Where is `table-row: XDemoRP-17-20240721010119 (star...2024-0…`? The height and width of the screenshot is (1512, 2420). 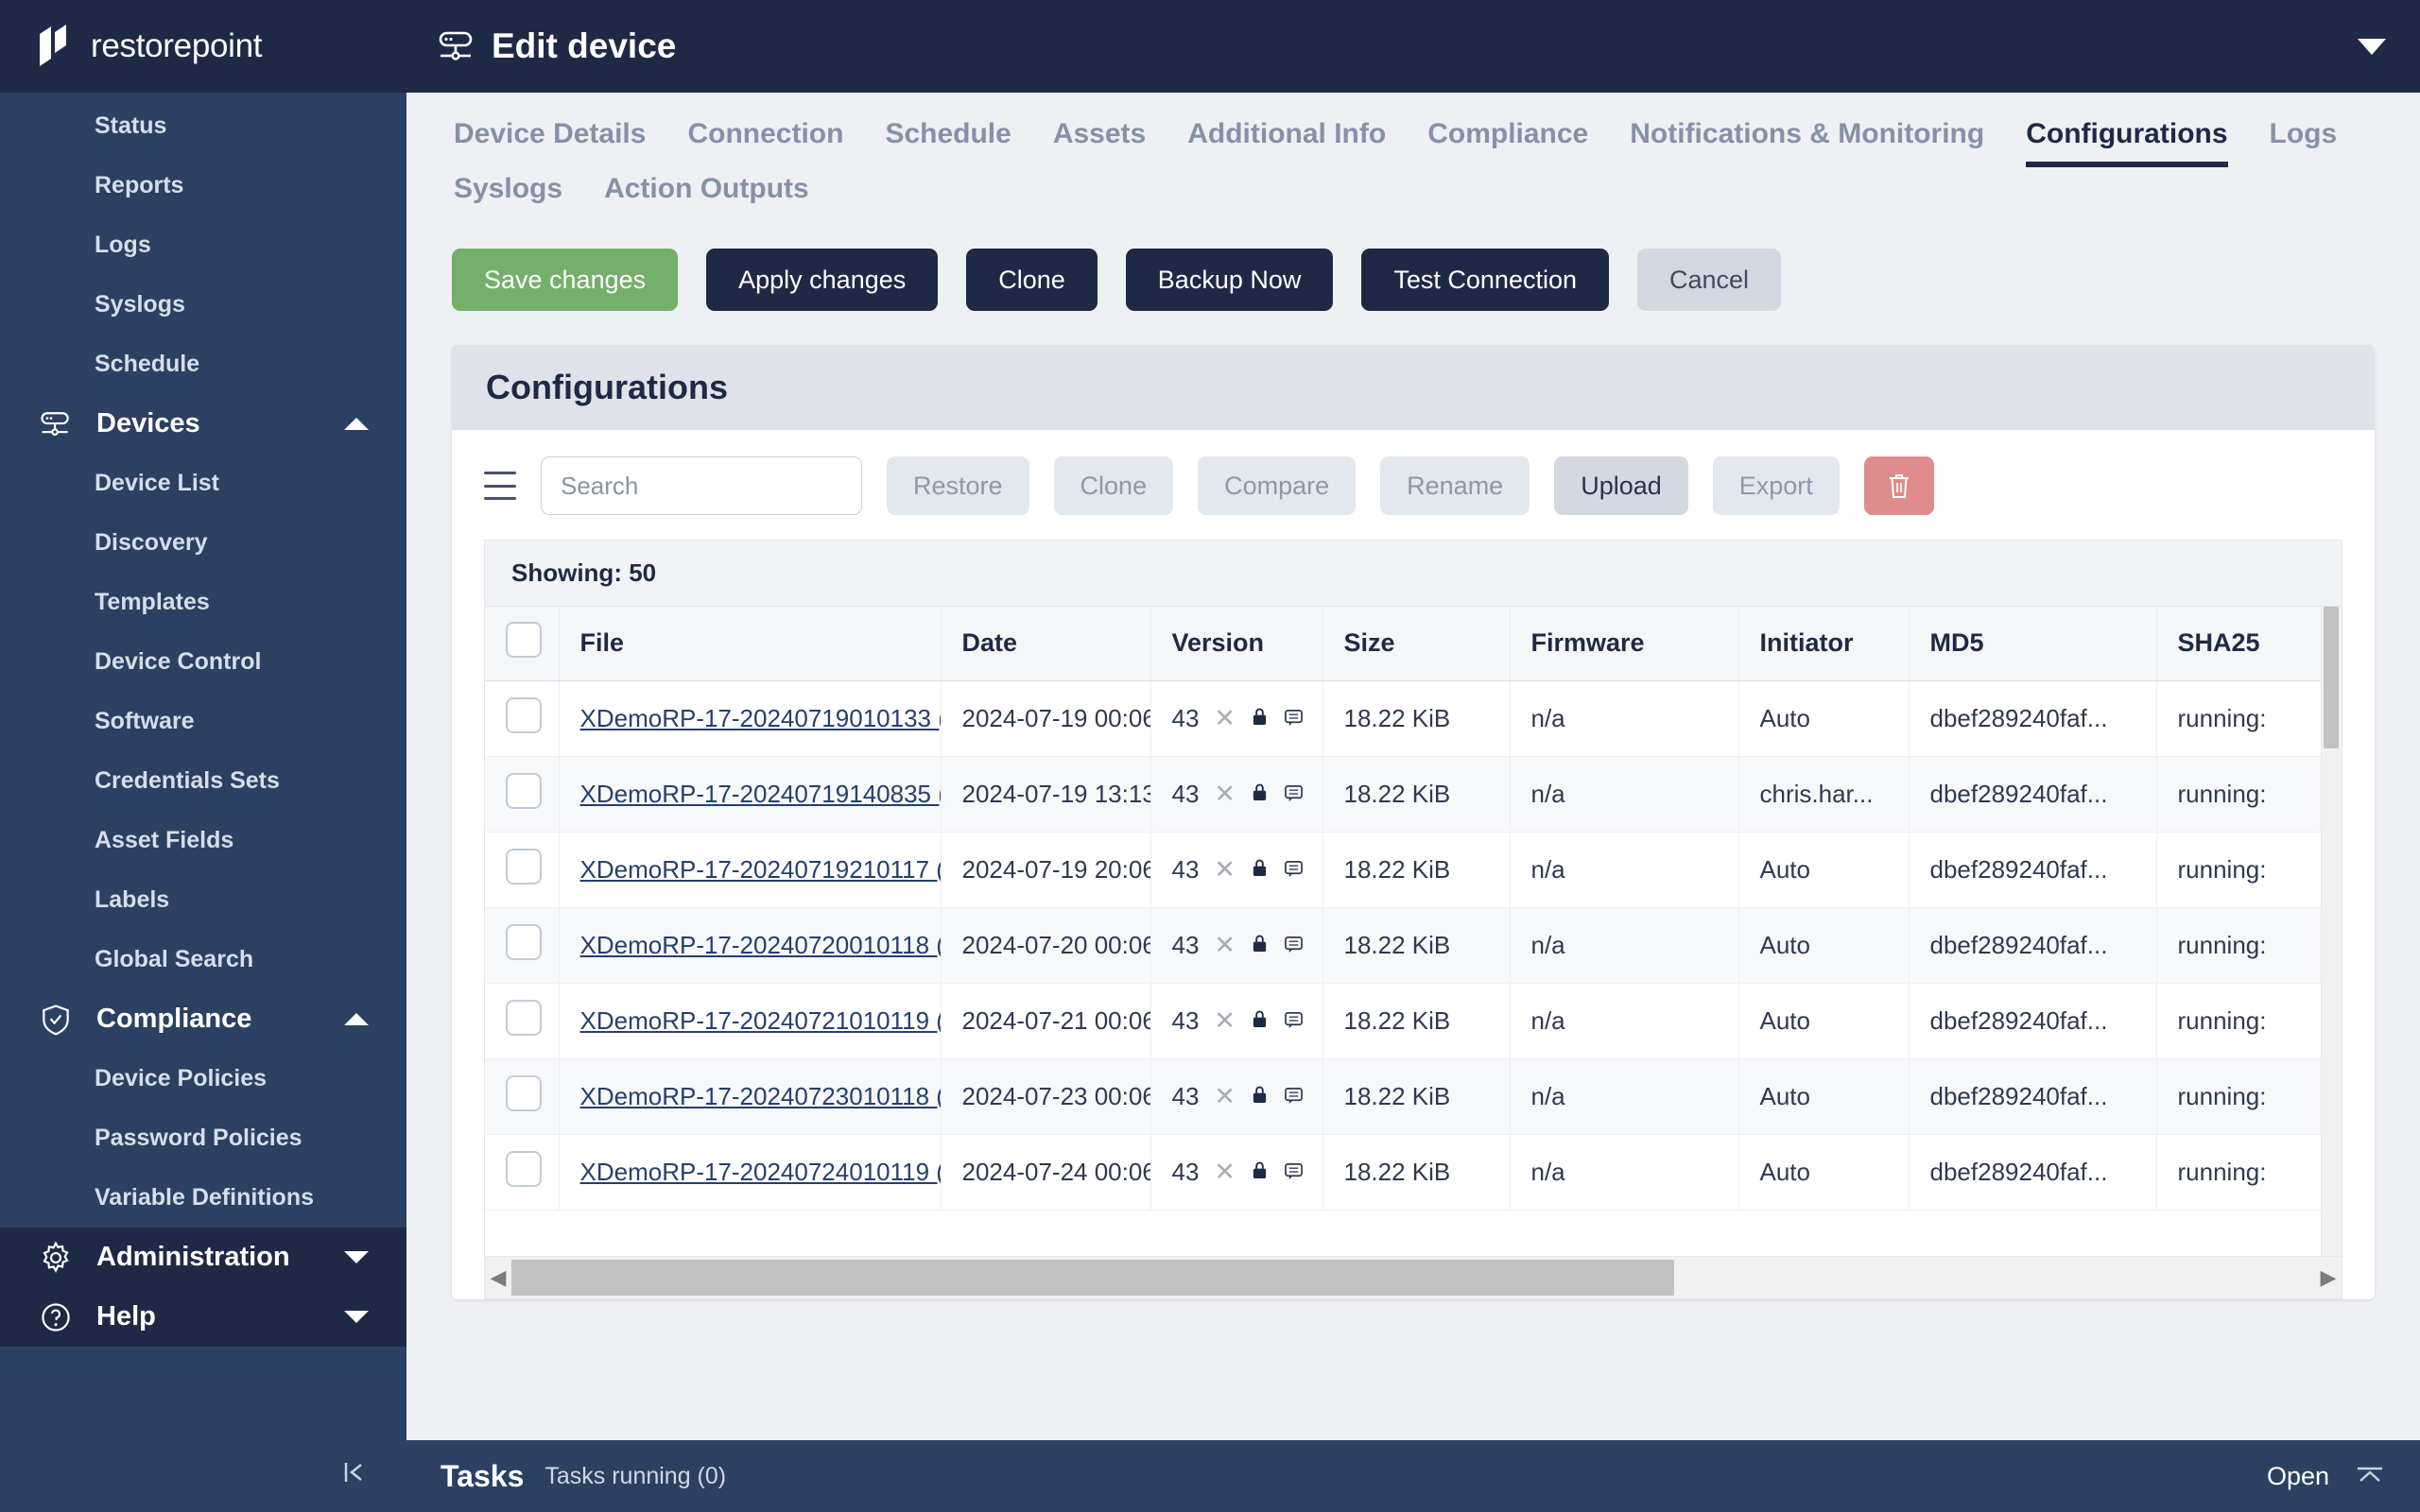 table-row: XDemoRP-17-20240721010119 (star...2024-0… is located at coordinates (1413, 1021).